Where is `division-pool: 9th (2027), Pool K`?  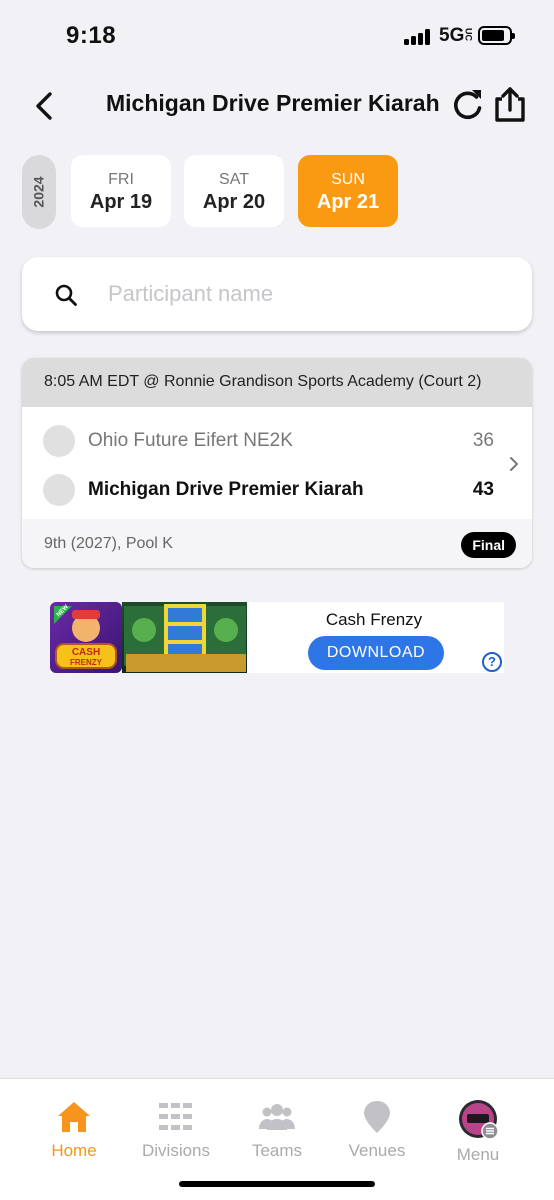 division-pool: 9th (2027), Pool K is located at coordinates (108, 543).